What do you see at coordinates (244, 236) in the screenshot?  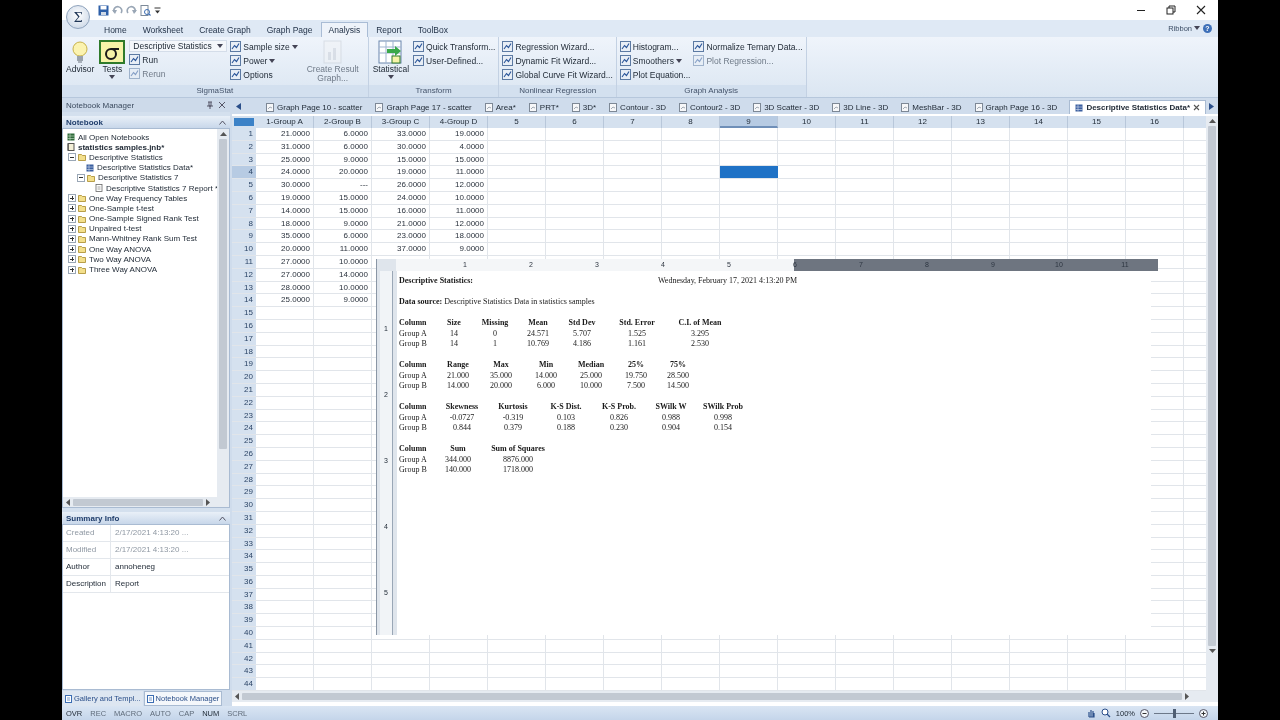 I see `row-header: 9` at bounding box center [244, 236].